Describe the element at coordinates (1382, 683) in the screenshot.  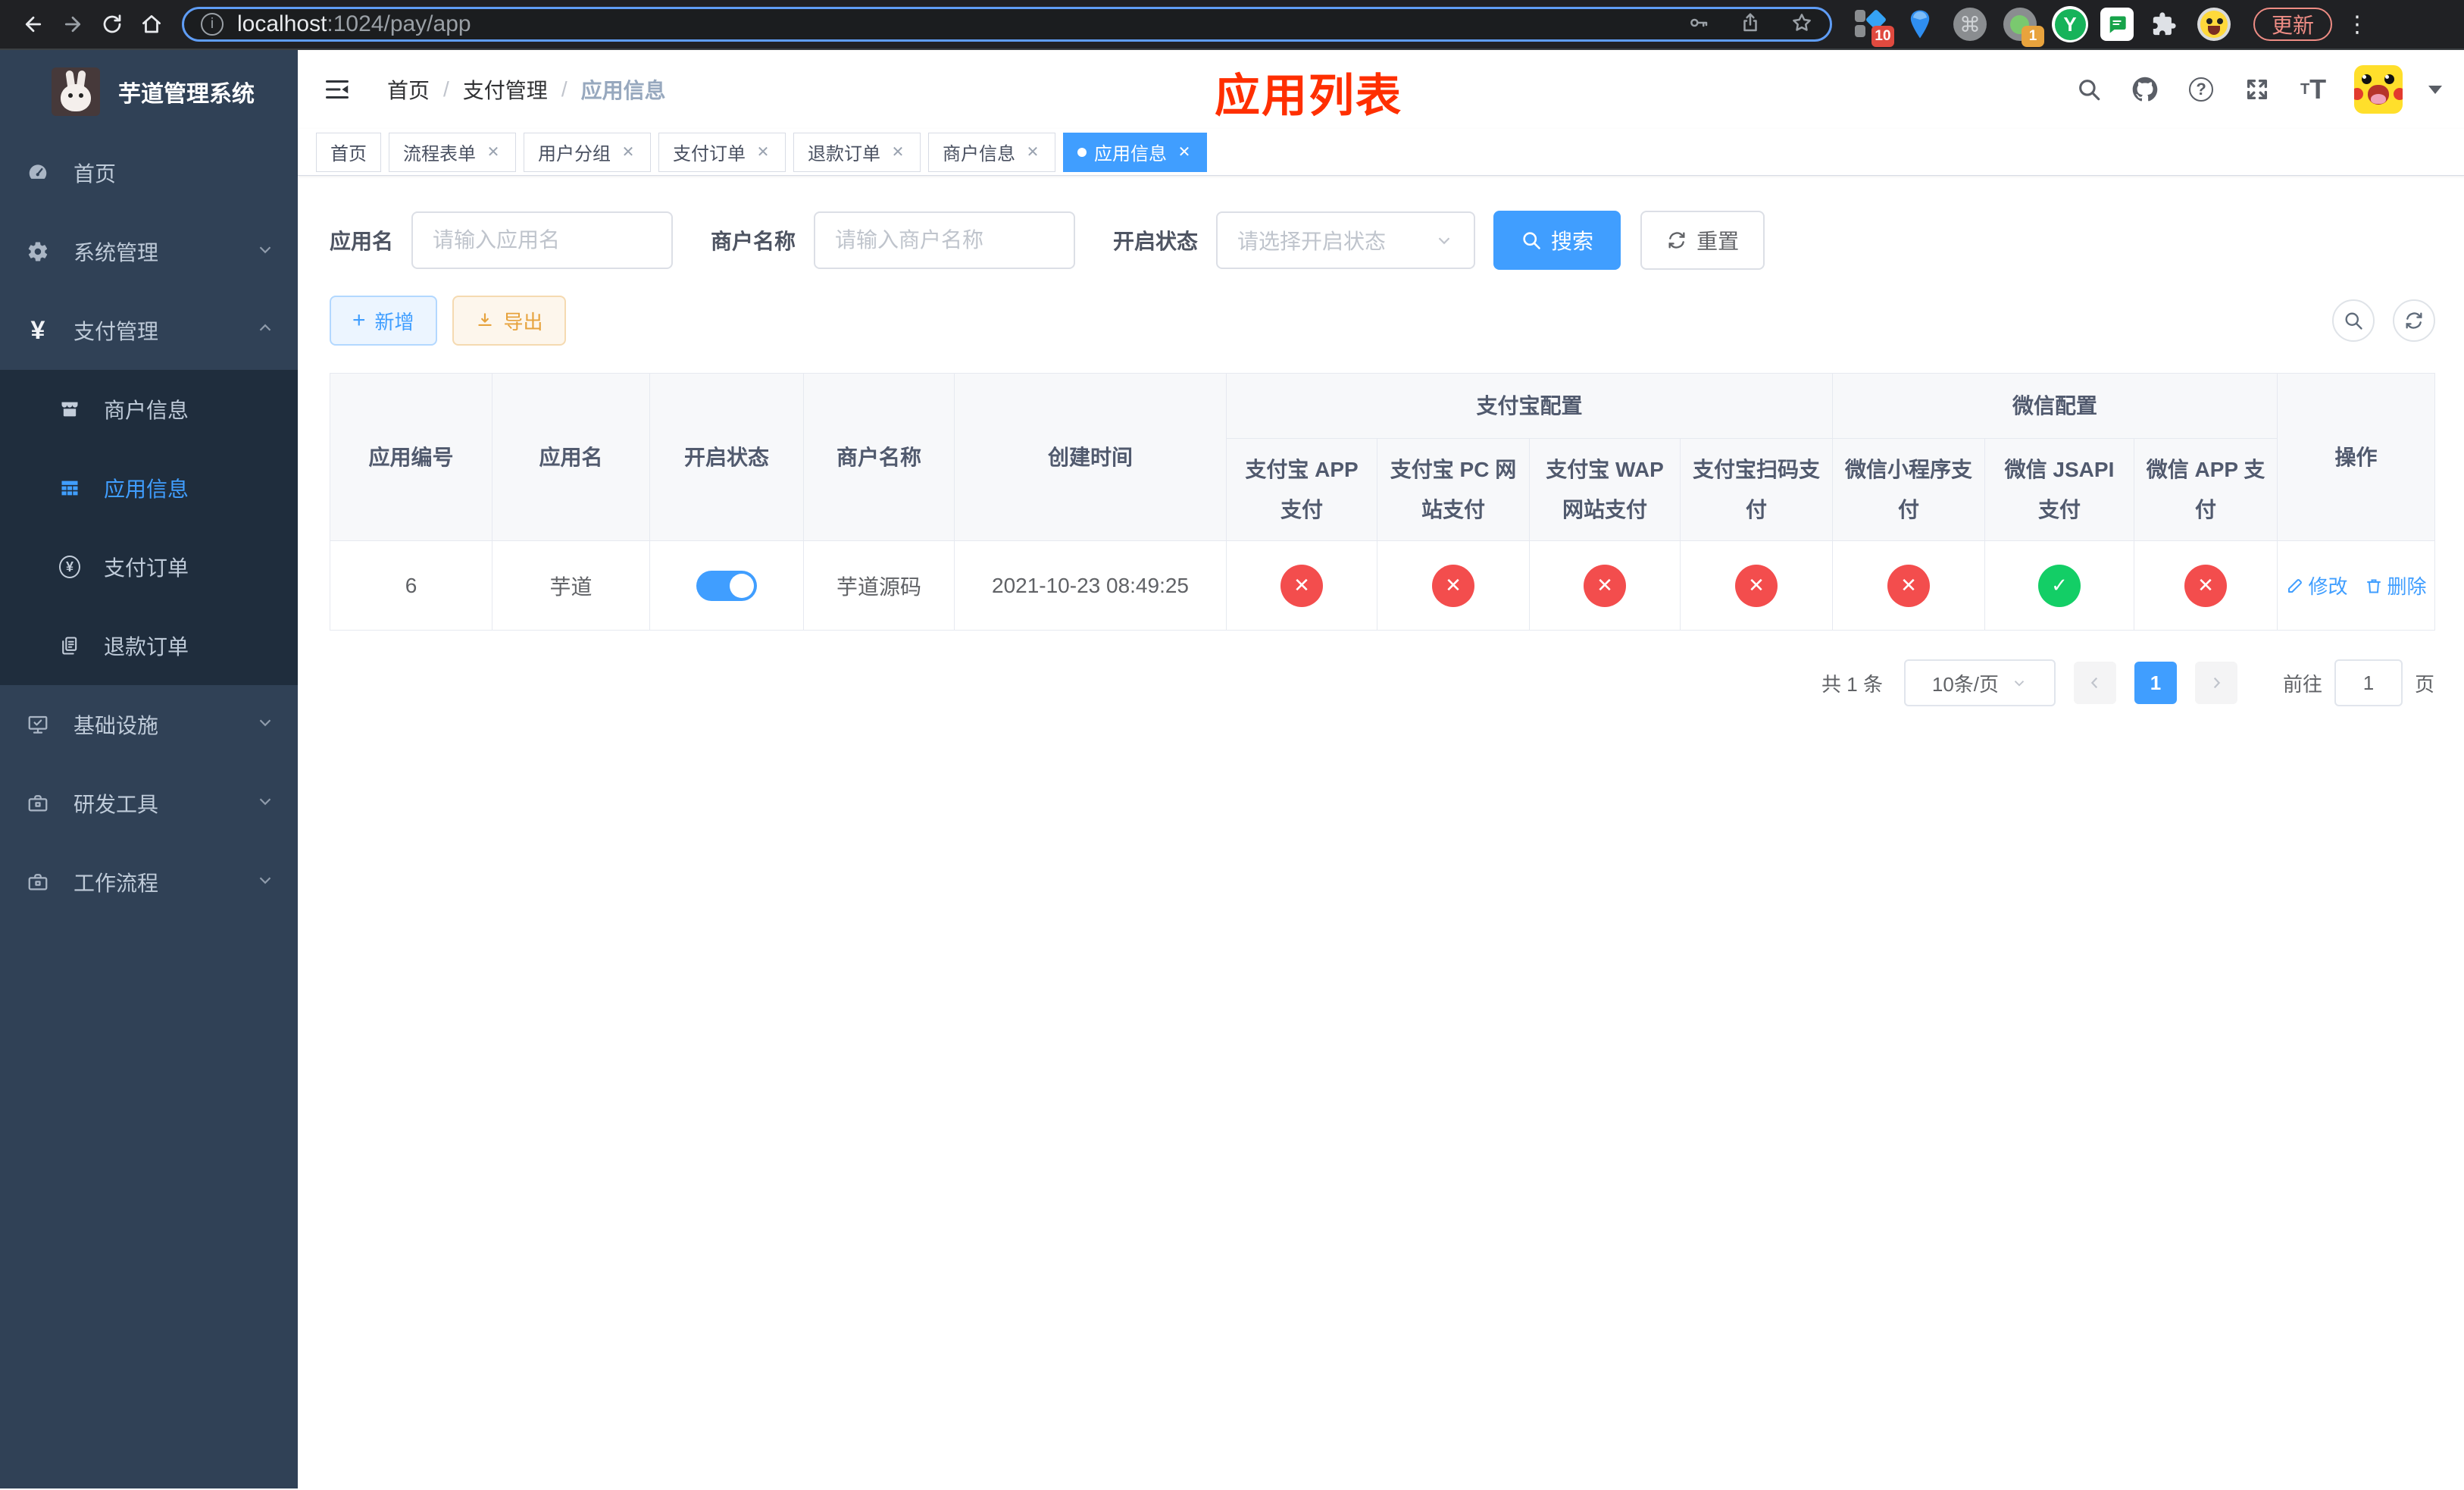
I see `pagination: 共 1 条 10条/页 1 前往 页` at that location.